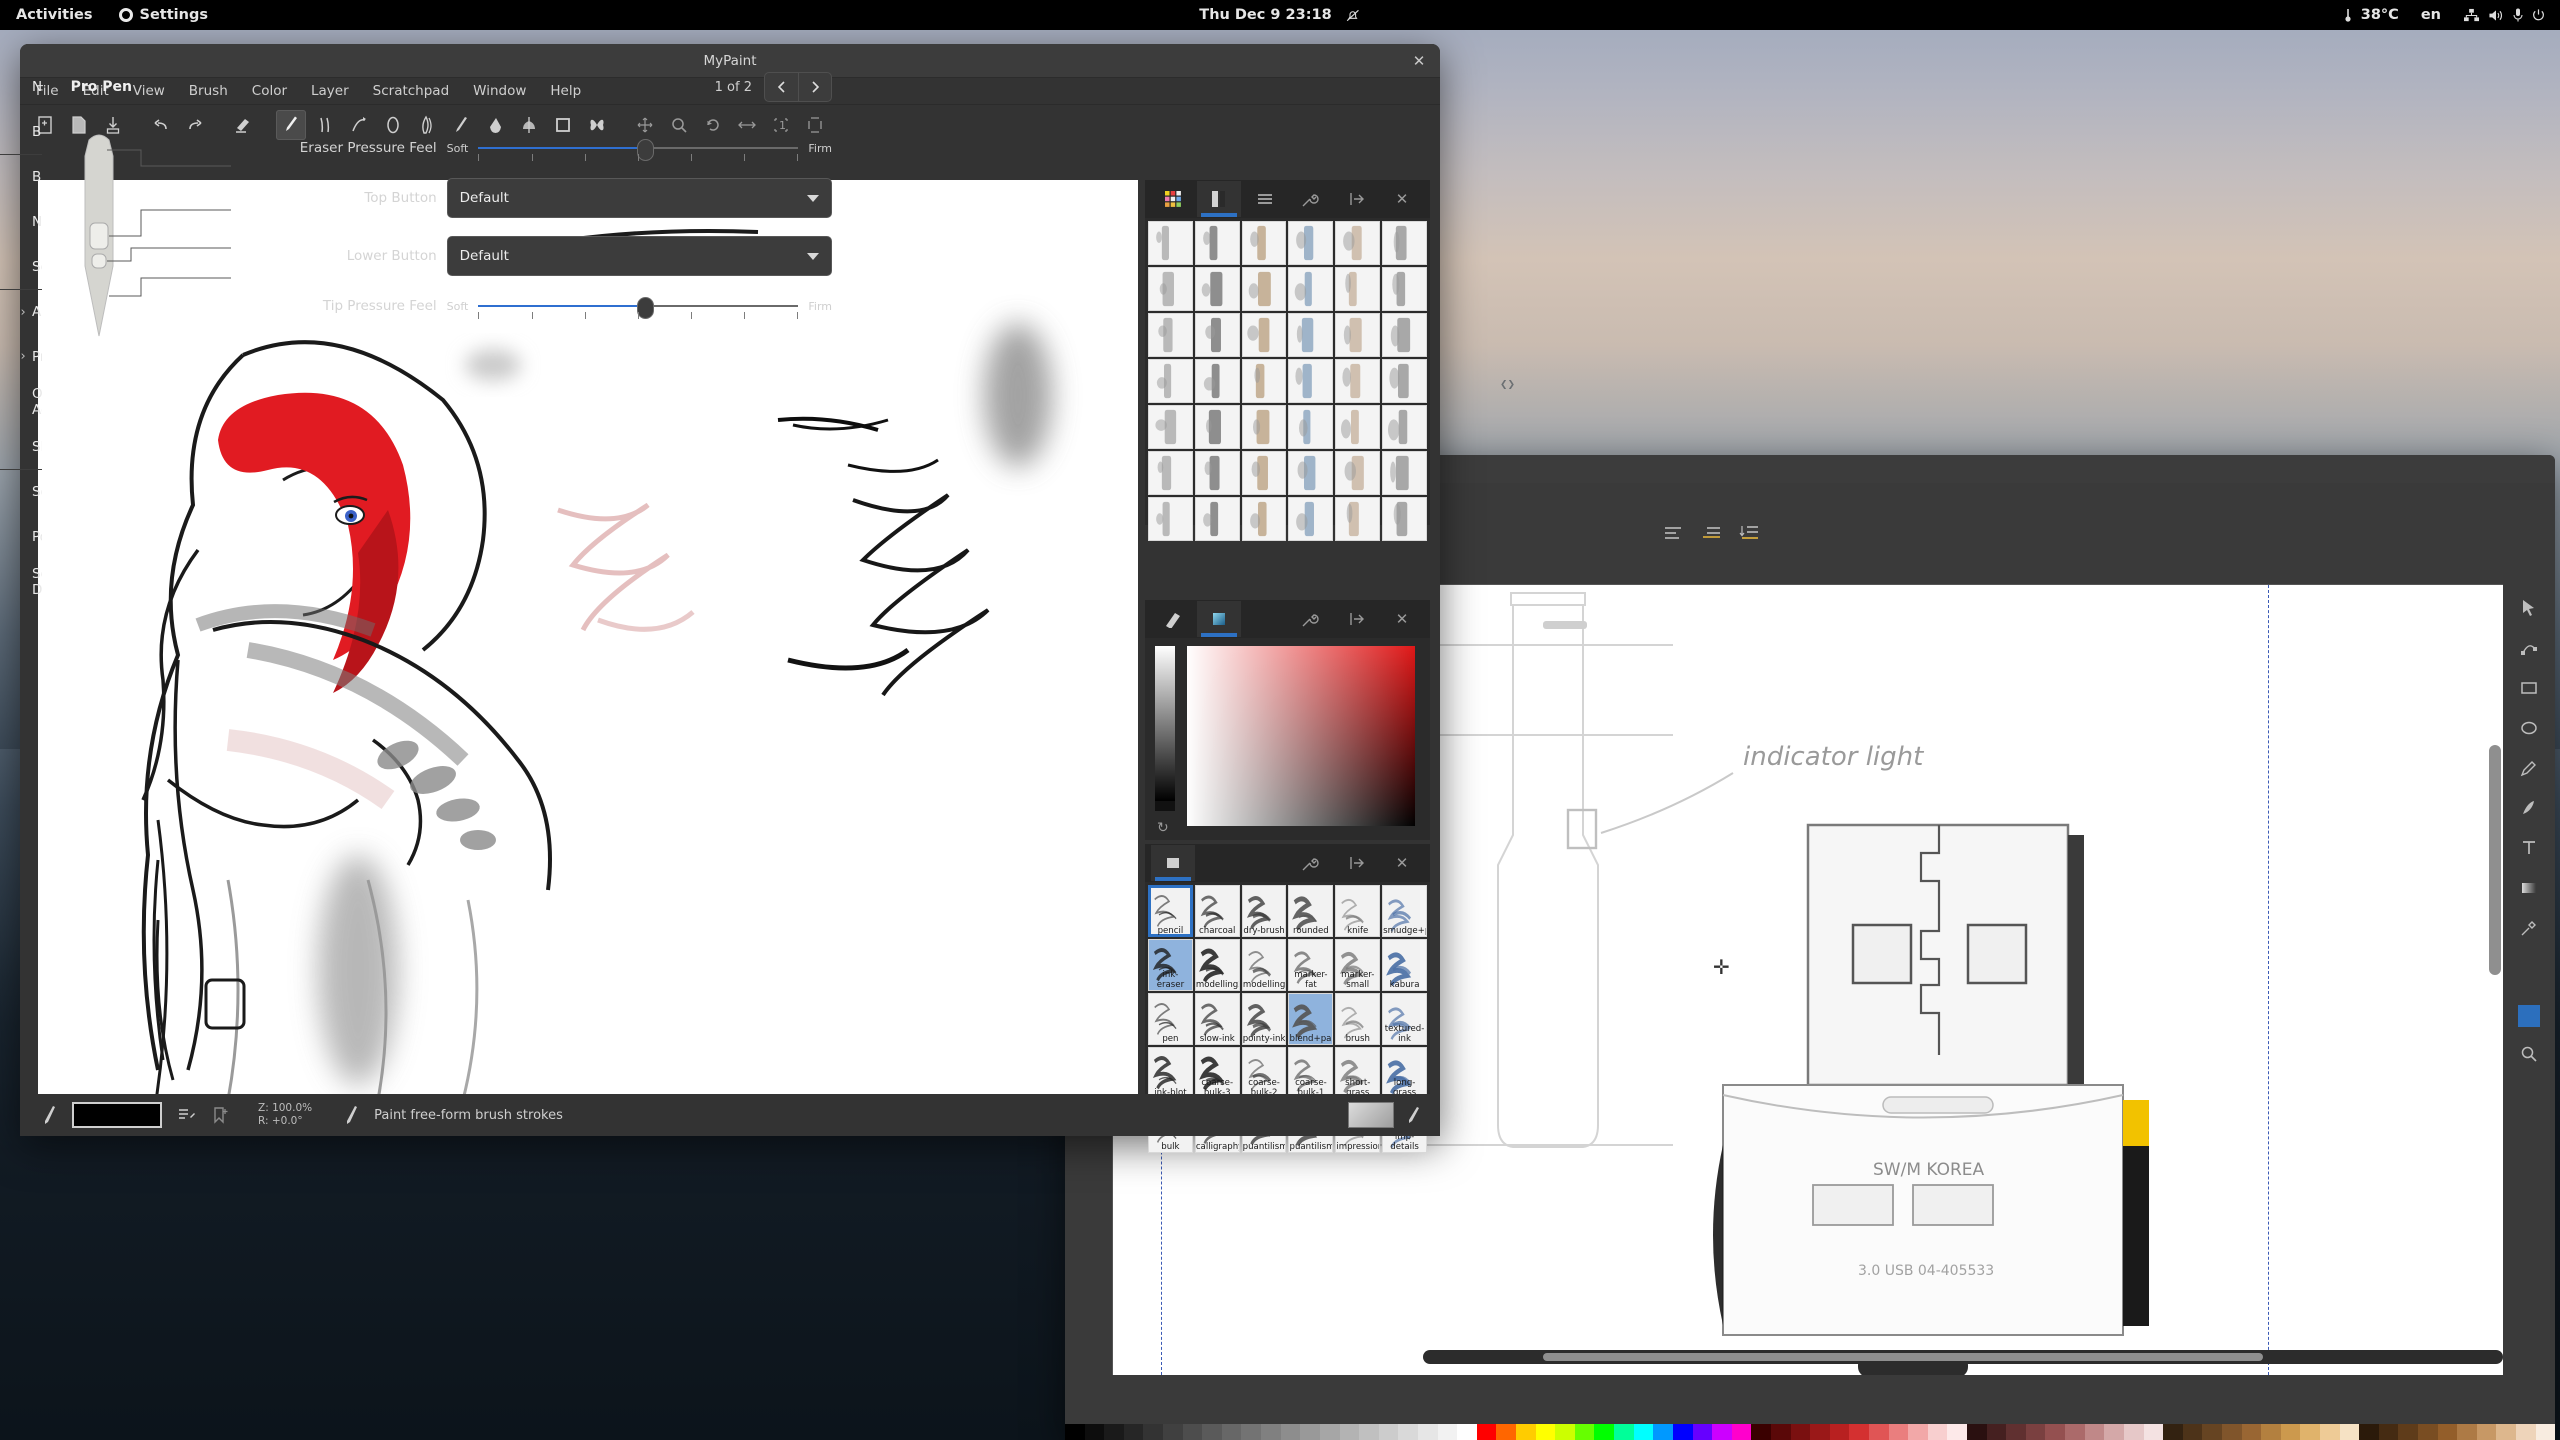 This screenshot has height=1440, width=2560. Describe the element at coordinates (1217, 1073) in the screenshot. I see `brush-item: coarse-bulk-3` at that location.